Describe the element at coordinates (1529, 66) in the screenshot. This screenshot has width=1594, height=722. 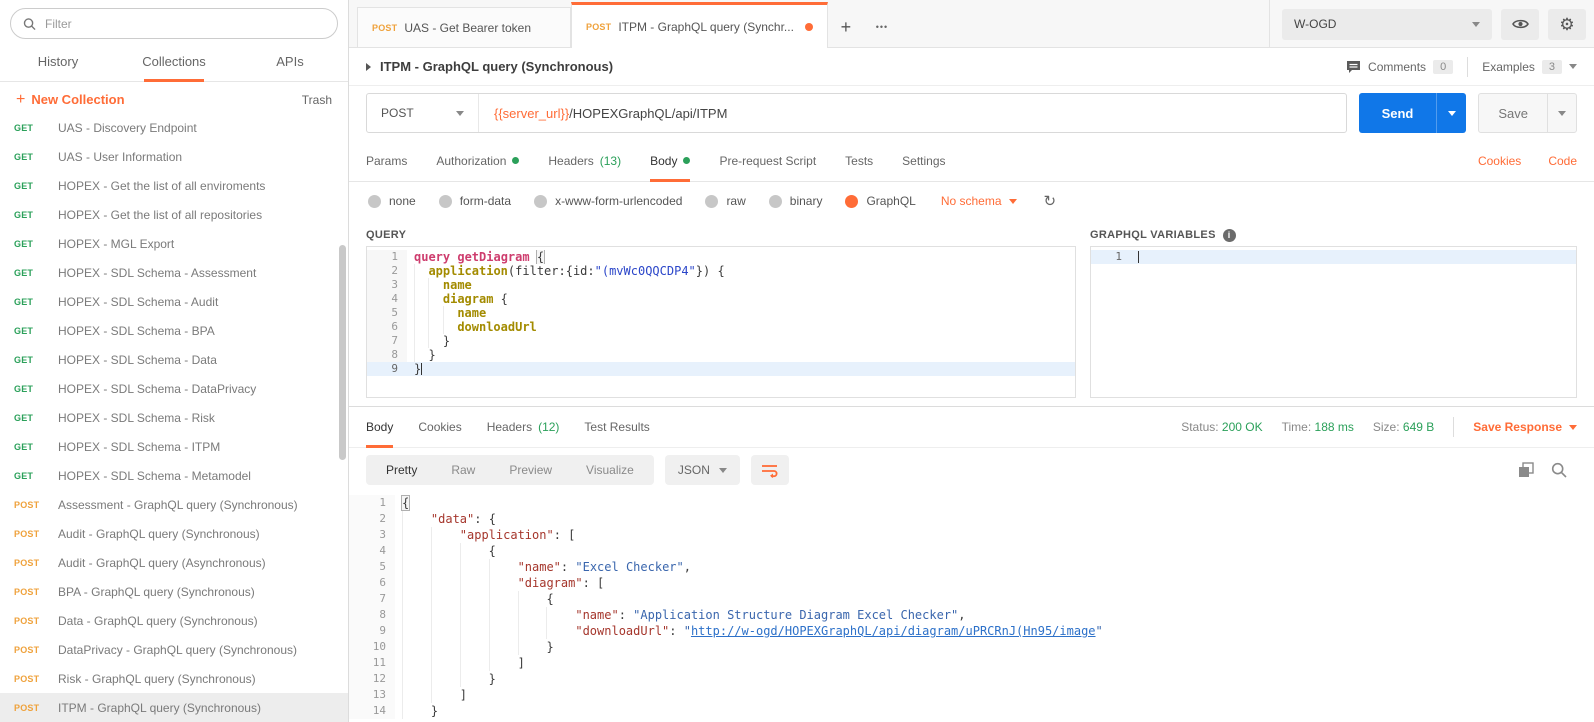
I see `examples-button: Examples 3` at that location.